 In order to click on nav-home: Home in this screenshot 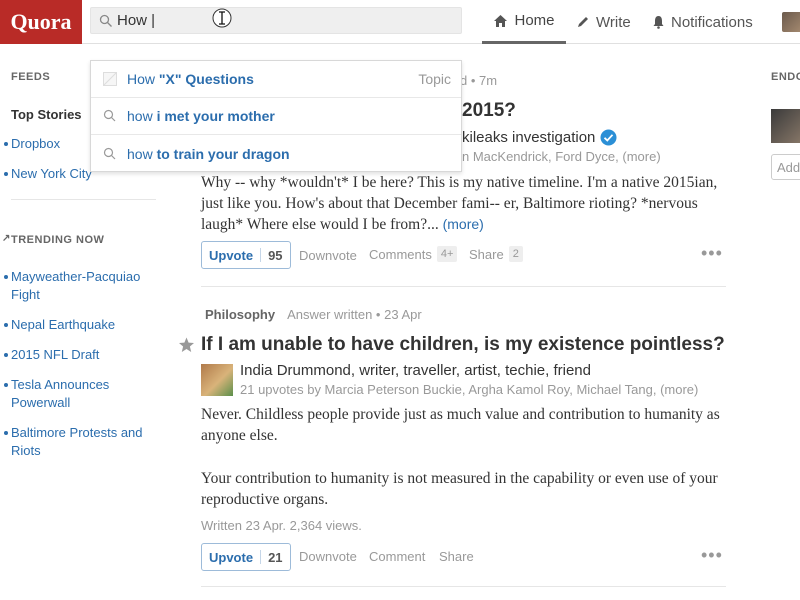, I will do `click(524, 22)`.